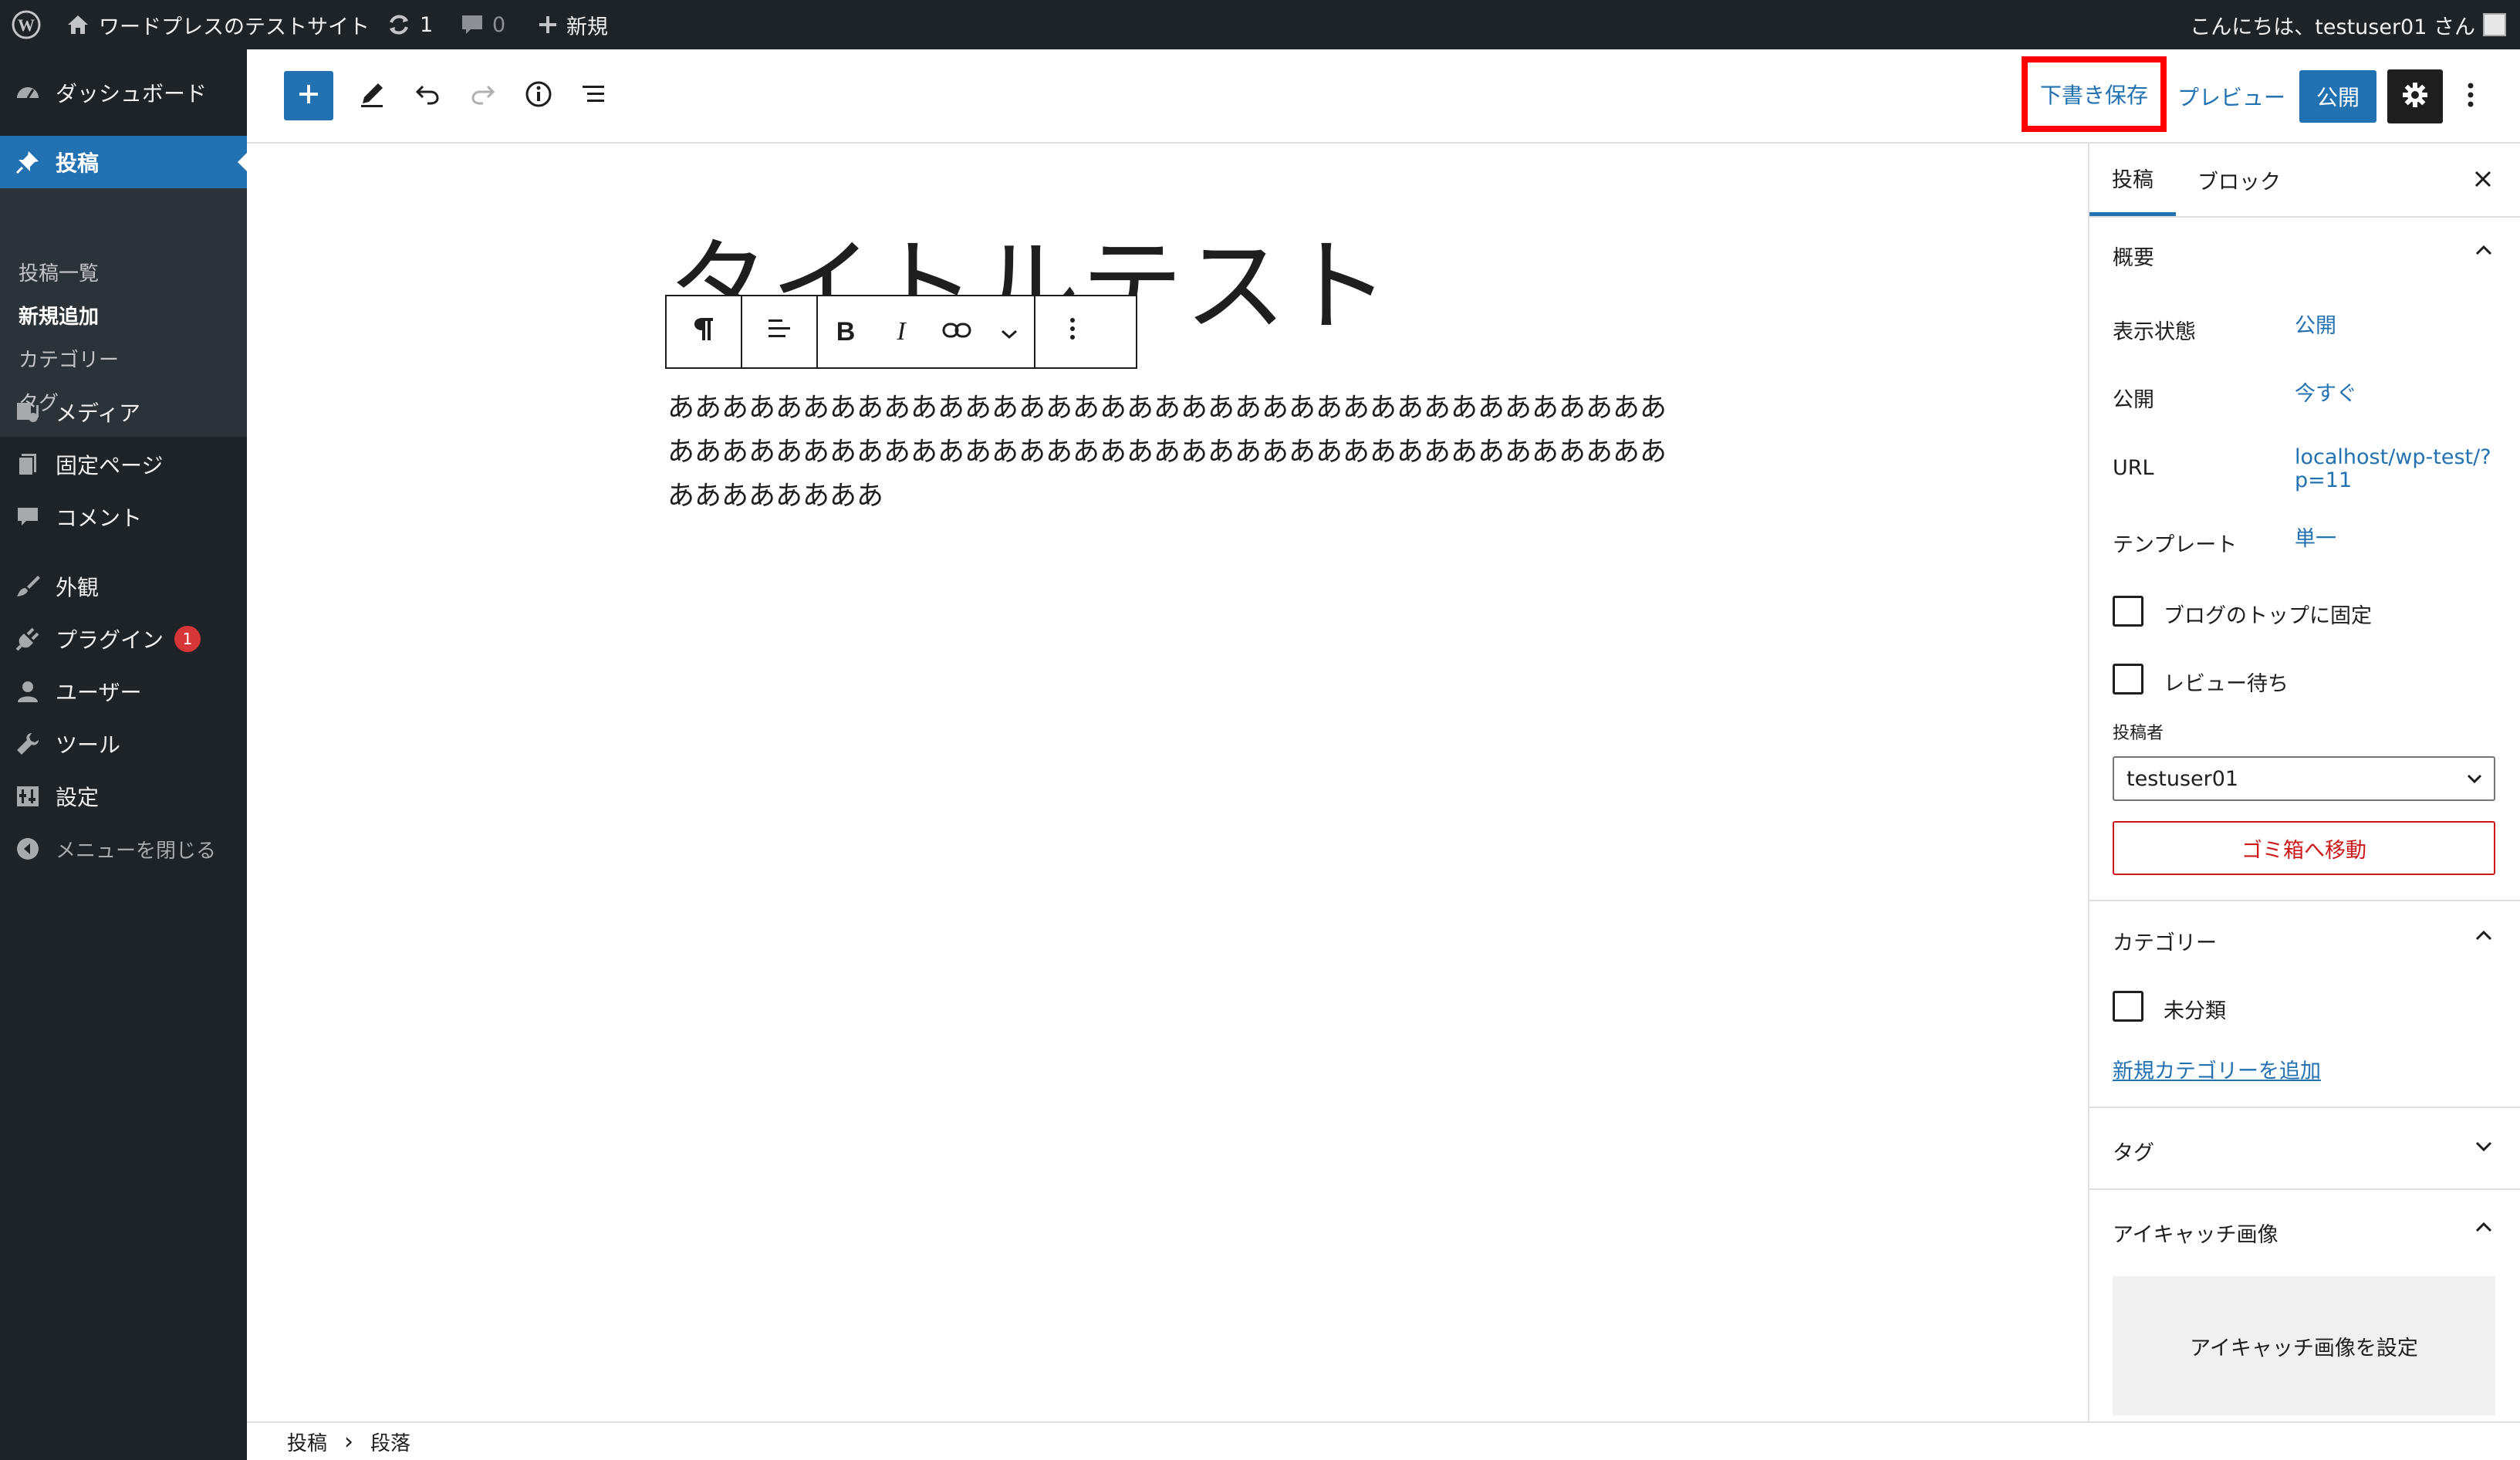 Image resolution: width=2520 pixels, height=1460 pixels. What do you see at coordinates (124, 162) in the screenshot?
I see `sidebar-item-posts: 投稿` at bounding box center [124, 162].